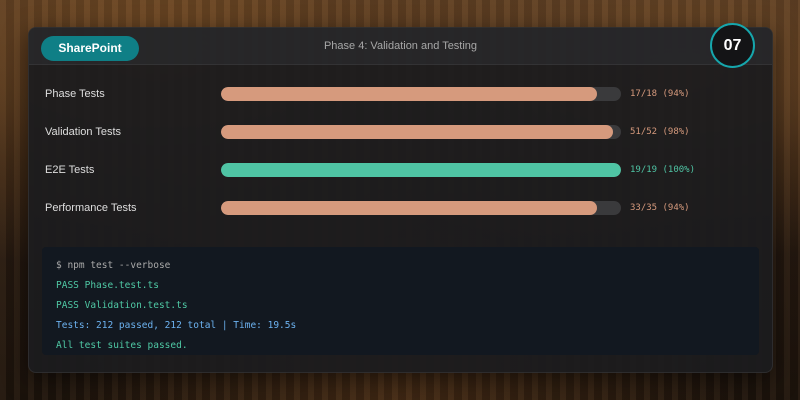  What do you see at coordinates (122, 305) in the screenshot?
I see `terminal-line: PASS Validation.test.ts` at bounding box center [122, 305].